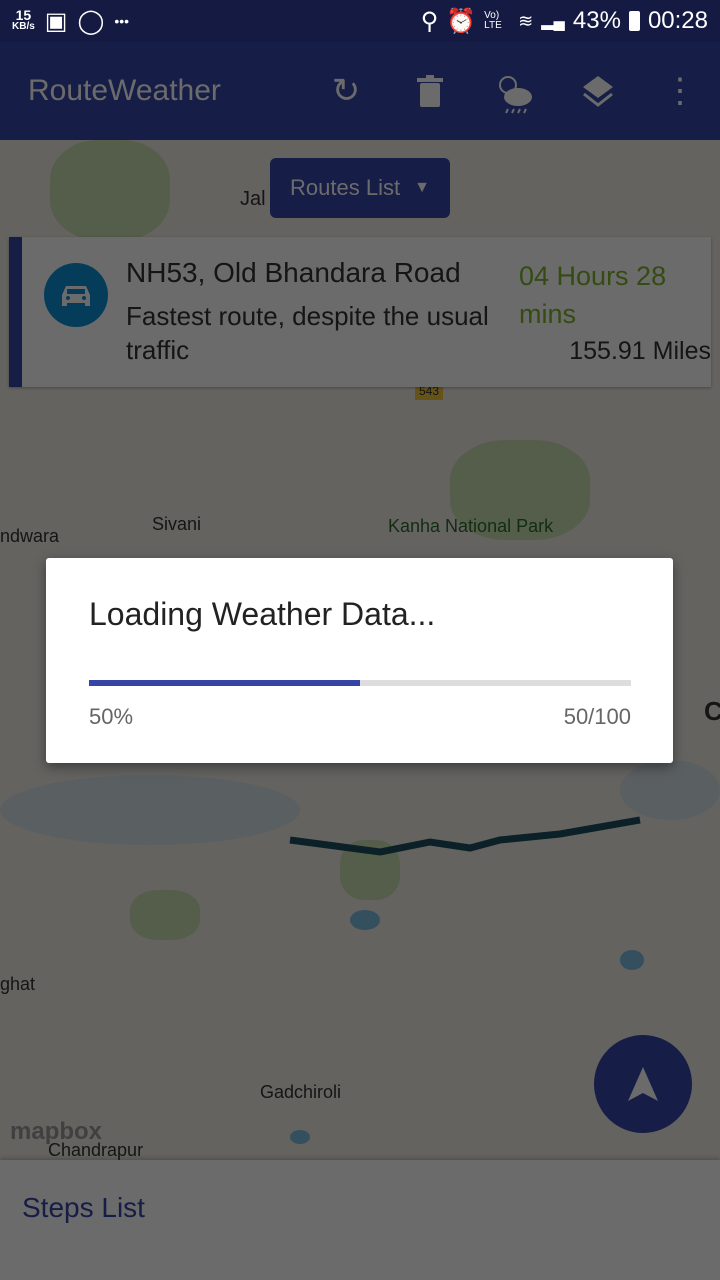  I want to click on wifi-icon: ≋, so click(526, 20).